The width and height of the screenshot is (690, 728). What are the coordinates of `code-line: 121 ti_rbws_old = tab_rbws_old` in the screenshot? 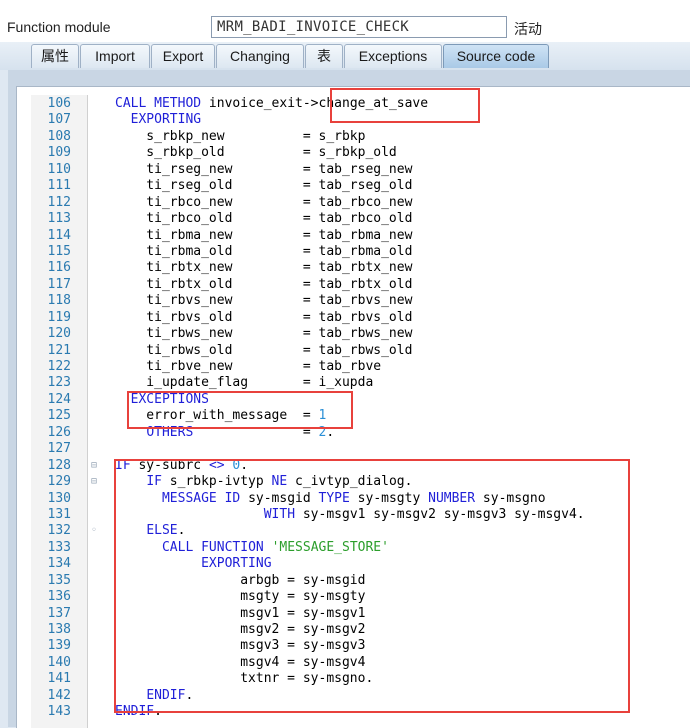 It's located at (353, 351).